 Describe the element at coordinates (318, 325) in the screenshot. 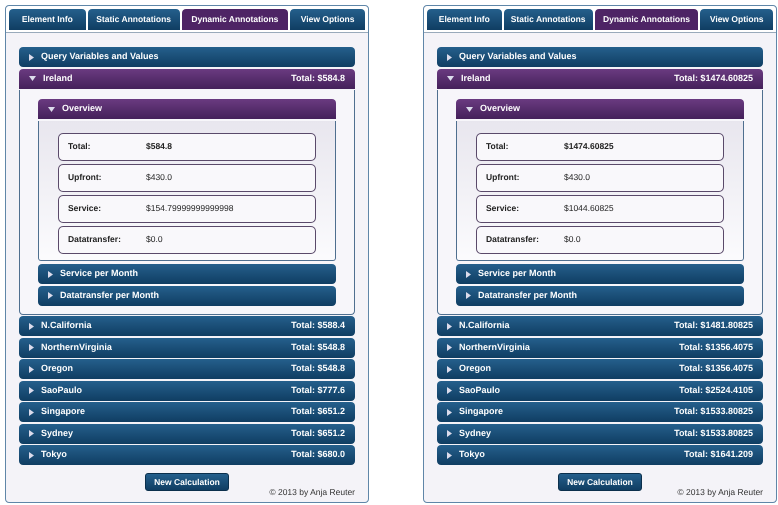

I see `total-label: Total: $588.4` at that location.